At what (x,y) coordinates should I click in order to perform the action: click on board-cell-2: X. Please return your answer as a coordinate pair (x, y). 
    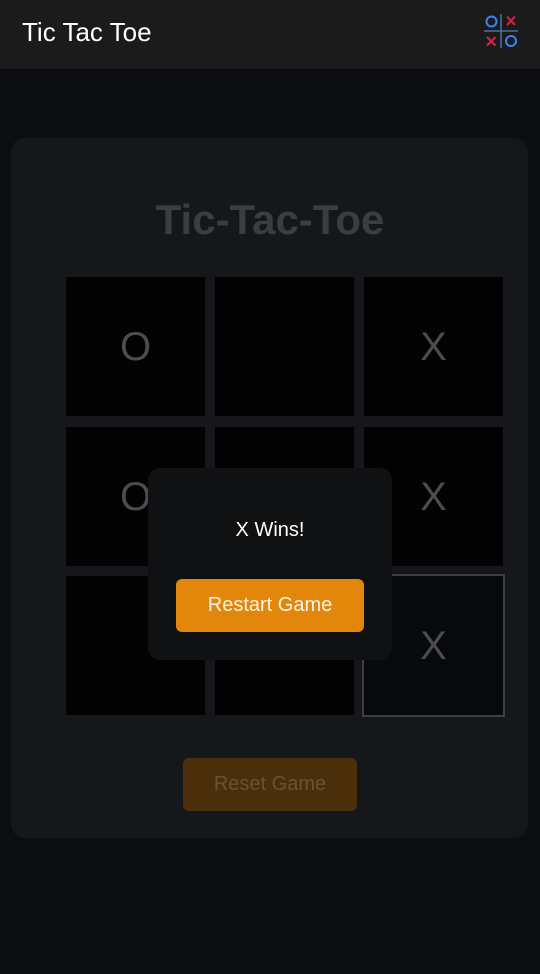
    Looking at the image, I should click on (433, 346).